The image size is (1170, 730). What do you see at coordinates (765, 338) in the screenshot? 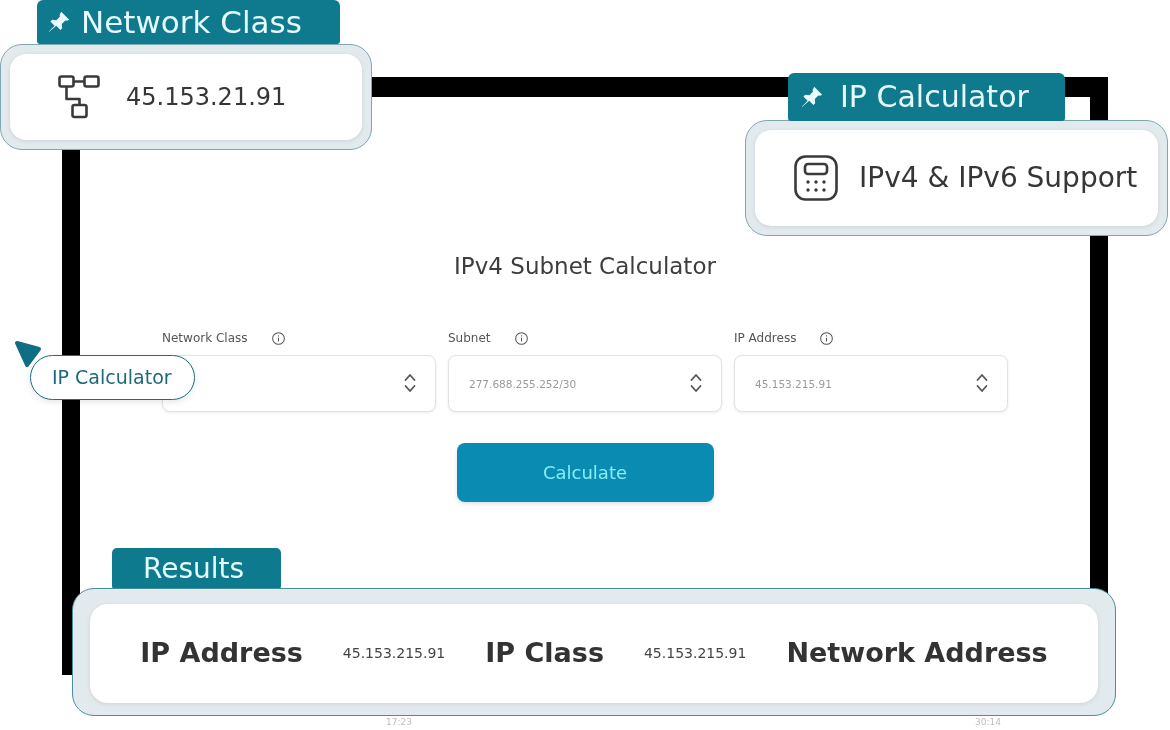
I see `field-label: IP Address` at bounding box center [765, 338].